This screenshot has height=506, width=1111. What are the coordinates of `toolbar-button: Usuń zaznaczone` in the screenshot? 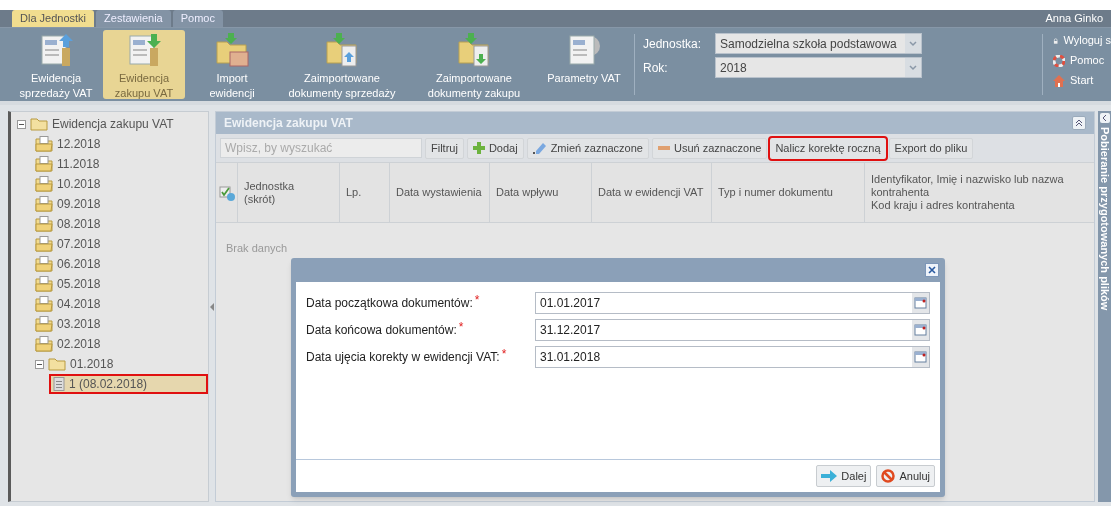 It's located at (709, 148).